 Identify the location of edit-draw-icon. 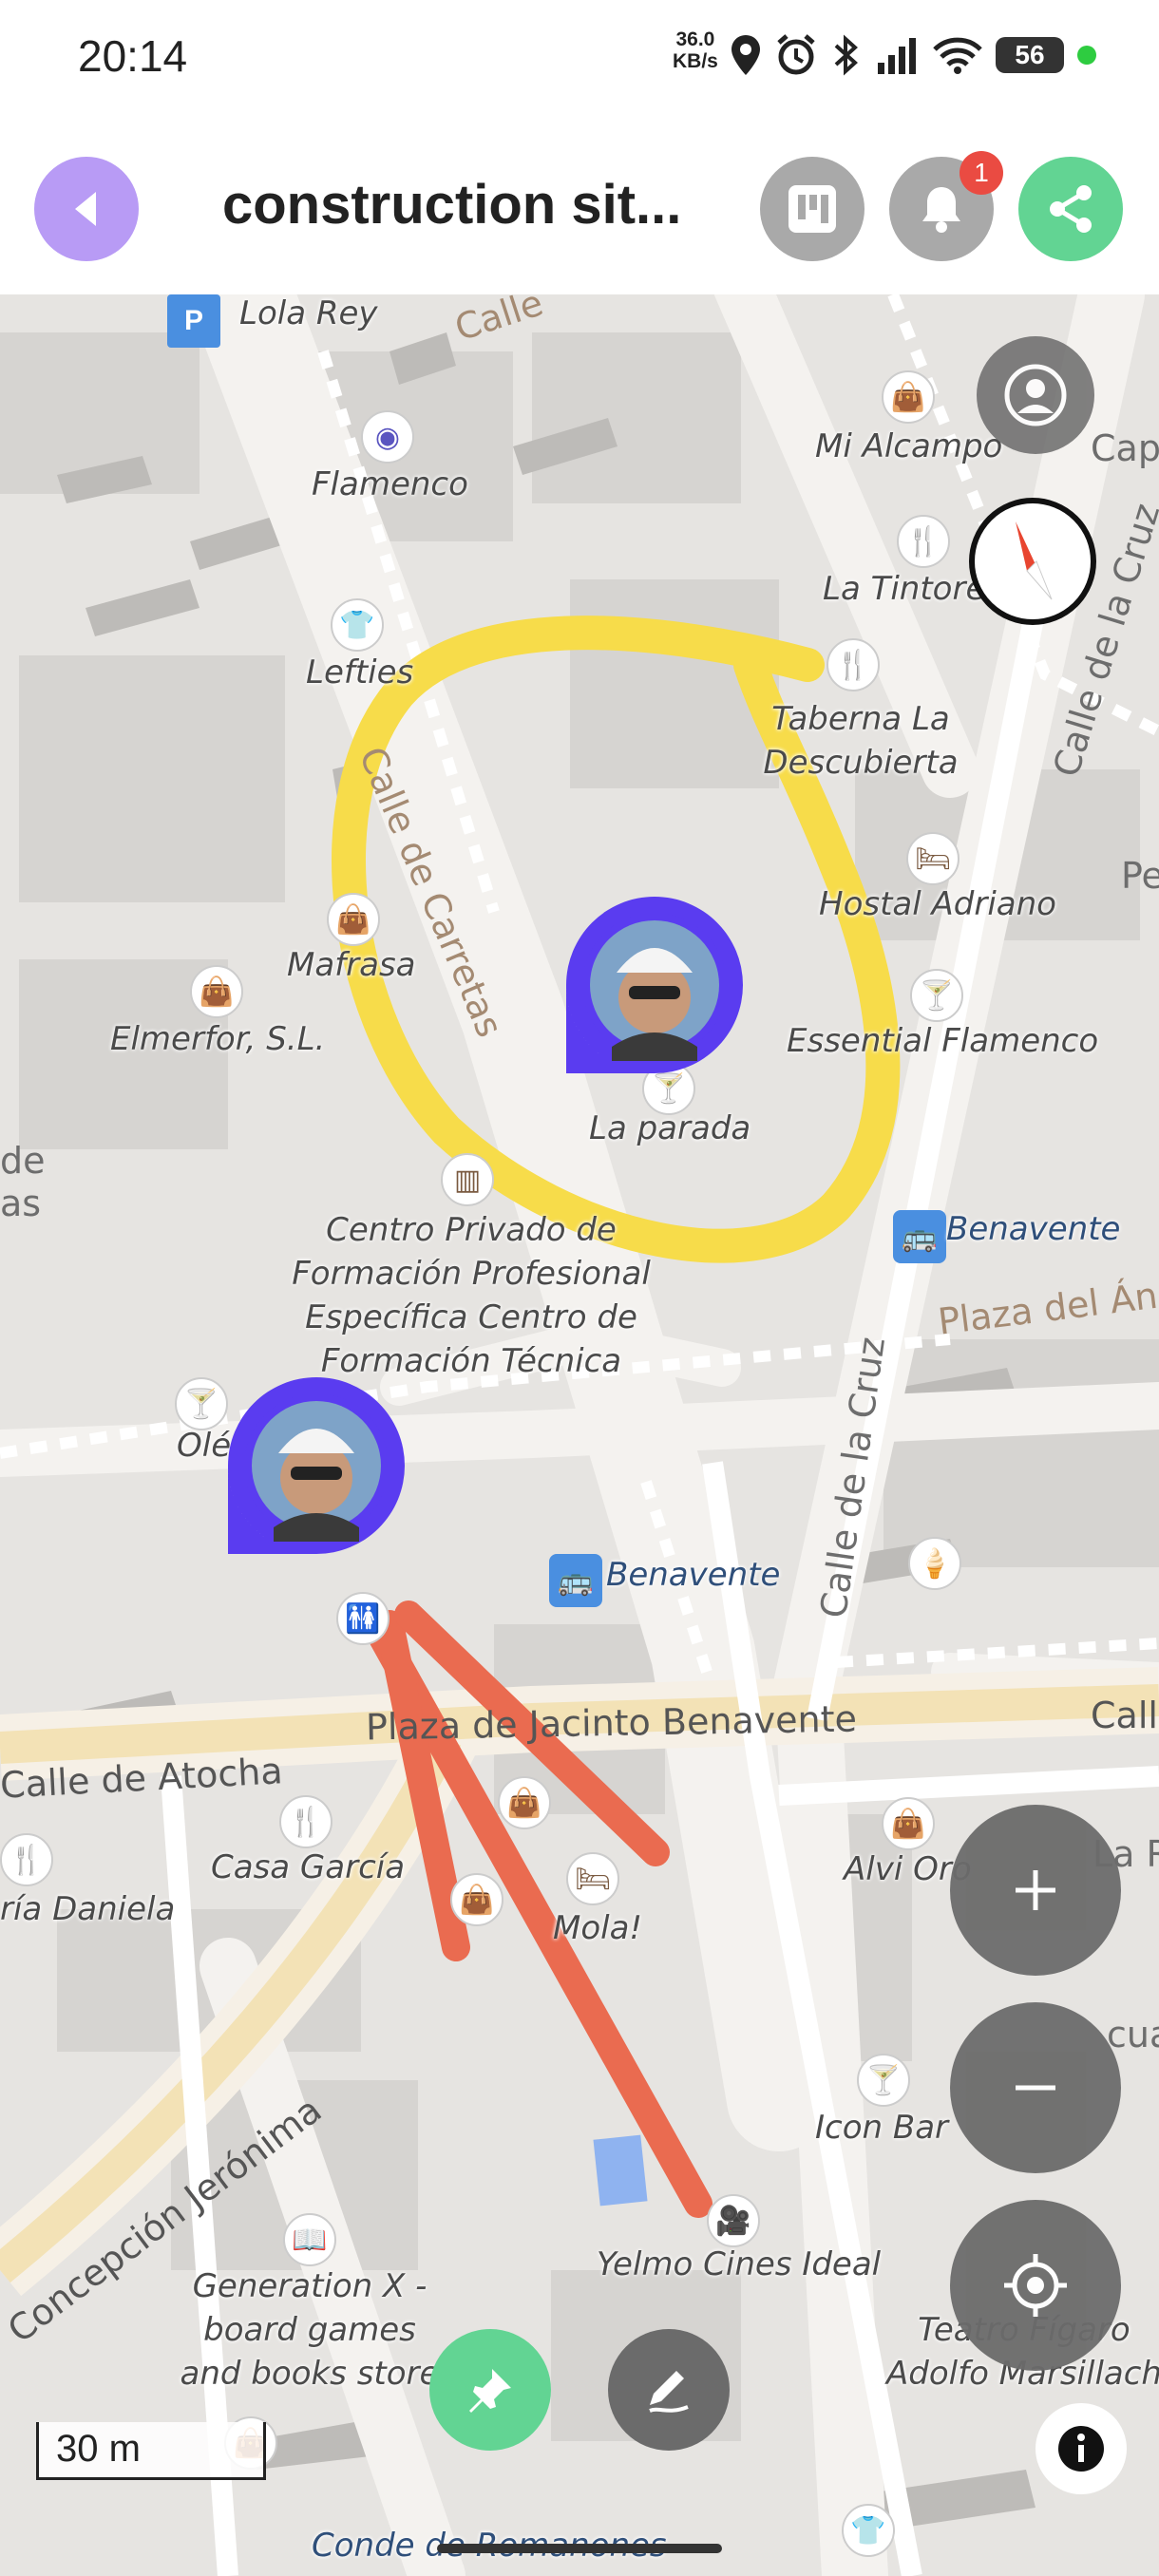
(669, 2392).